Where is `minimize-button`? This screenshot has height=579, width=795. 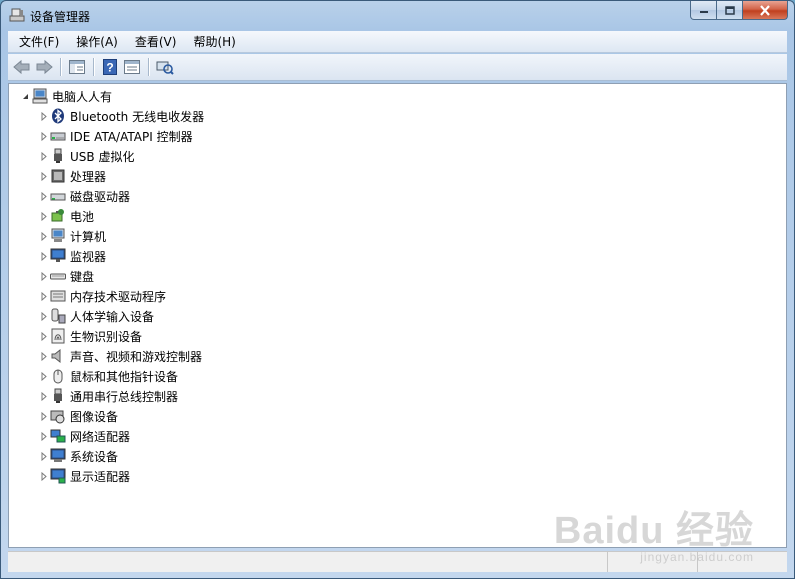 minimize-button is located at coordinates (703, 10).